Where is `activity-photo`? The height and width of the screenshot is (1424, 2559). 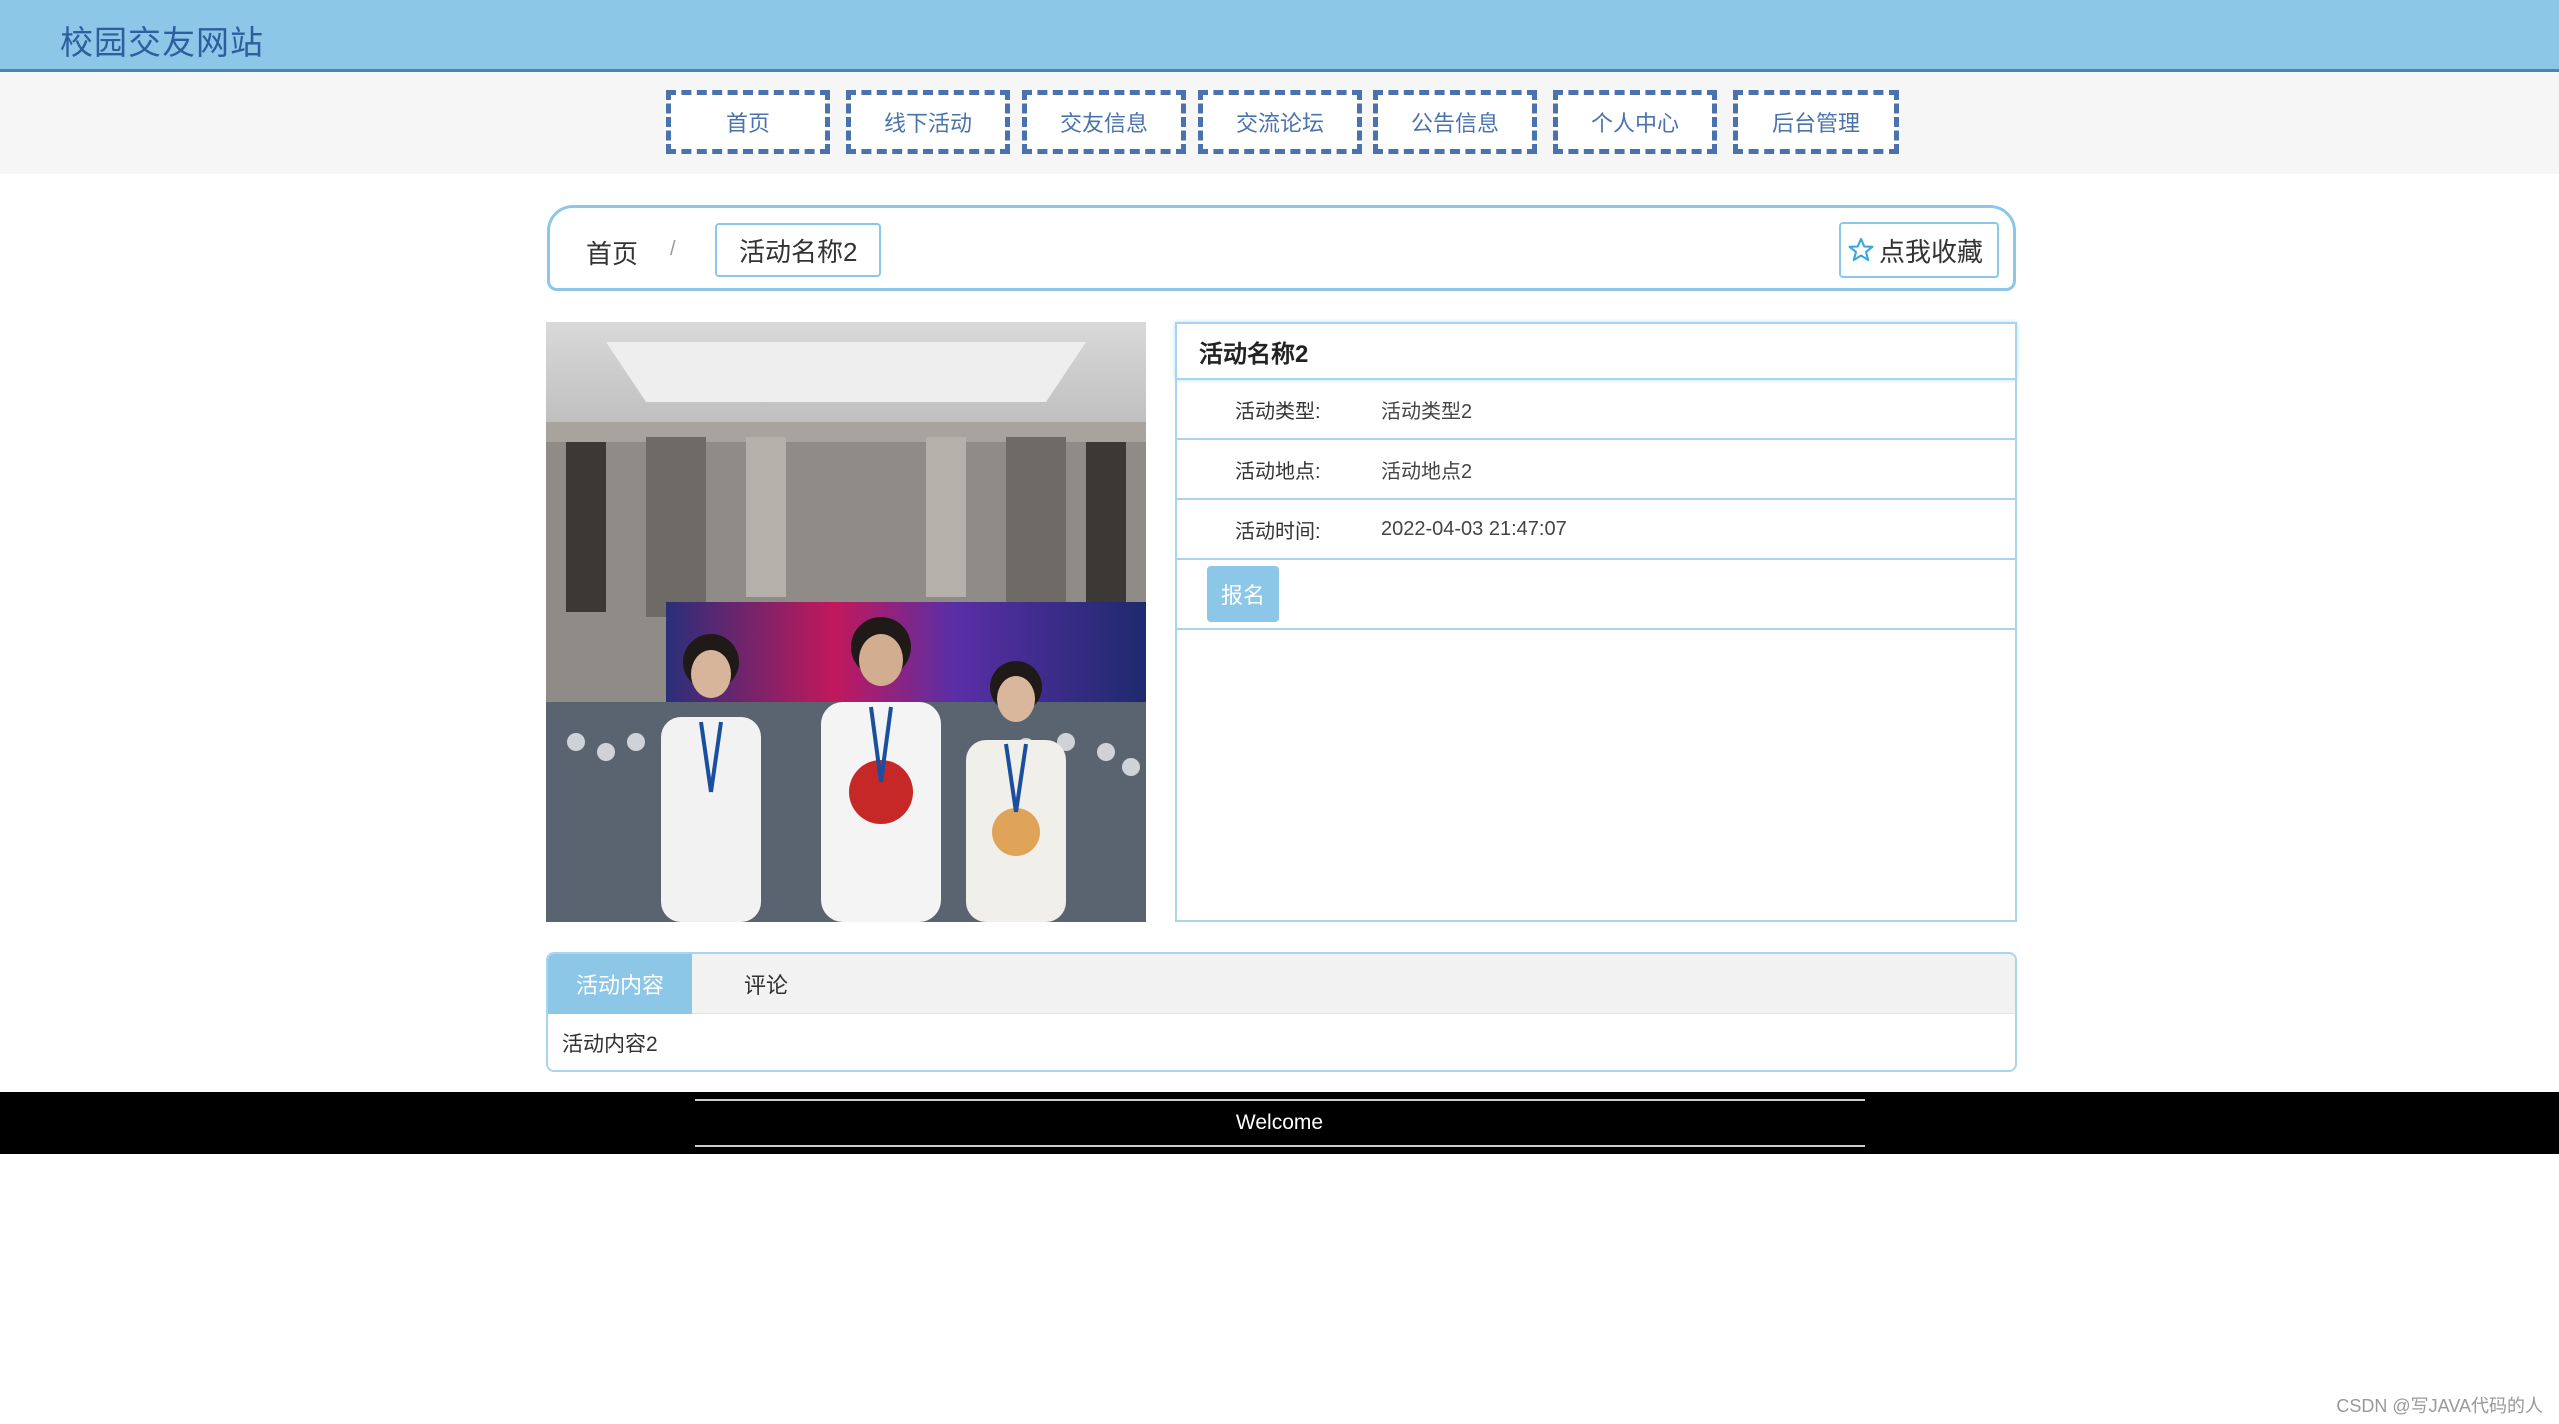
activity-photo is located at coordinates (846, 622).